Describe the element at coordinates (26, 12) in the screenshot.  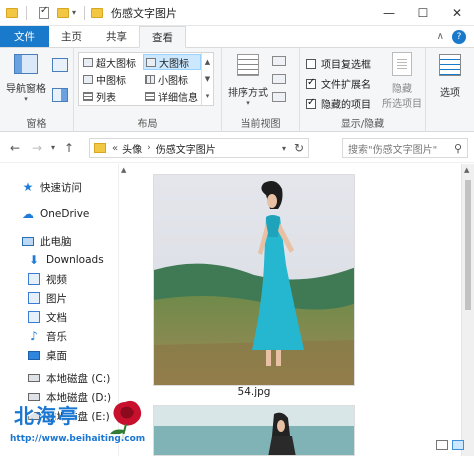
I see `title-divider` at that location.